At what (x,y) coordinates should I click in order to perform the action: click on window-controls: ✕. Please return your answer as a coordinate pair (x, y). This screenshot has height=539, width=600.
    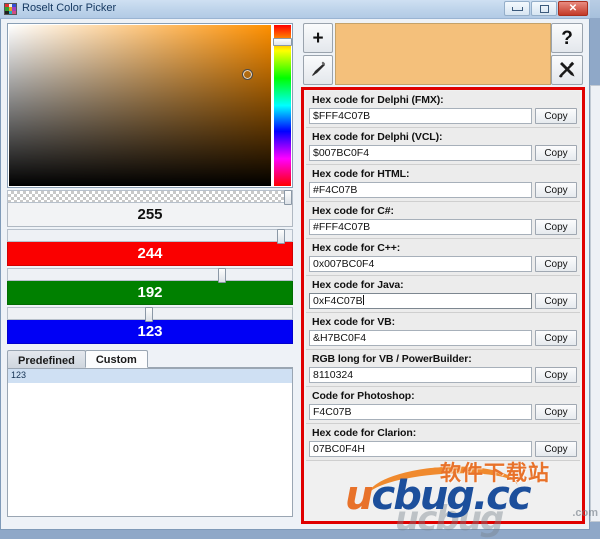
    Looking at the image, I should click on (546, 8).